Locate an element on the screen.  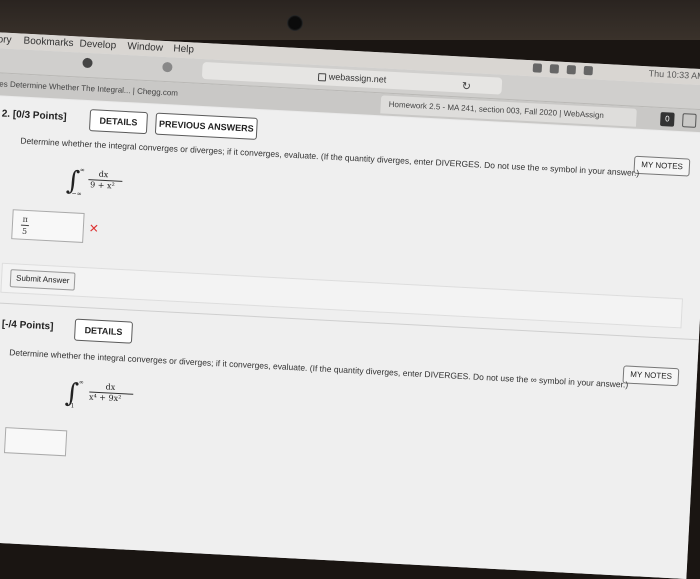
sidebar-icon is located at coordinates (167, 67).